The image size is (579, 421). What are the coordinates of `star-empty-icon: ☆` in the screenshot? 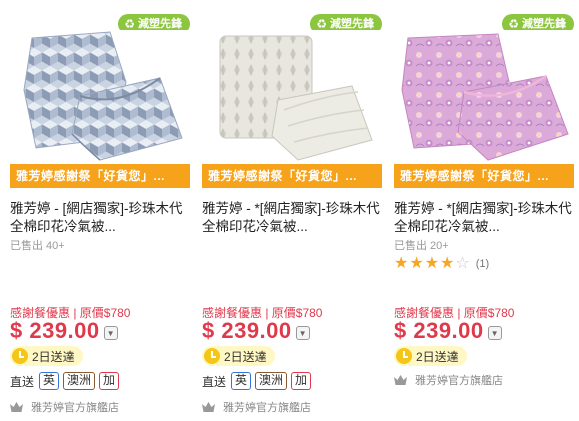 It's located at (462, 263).